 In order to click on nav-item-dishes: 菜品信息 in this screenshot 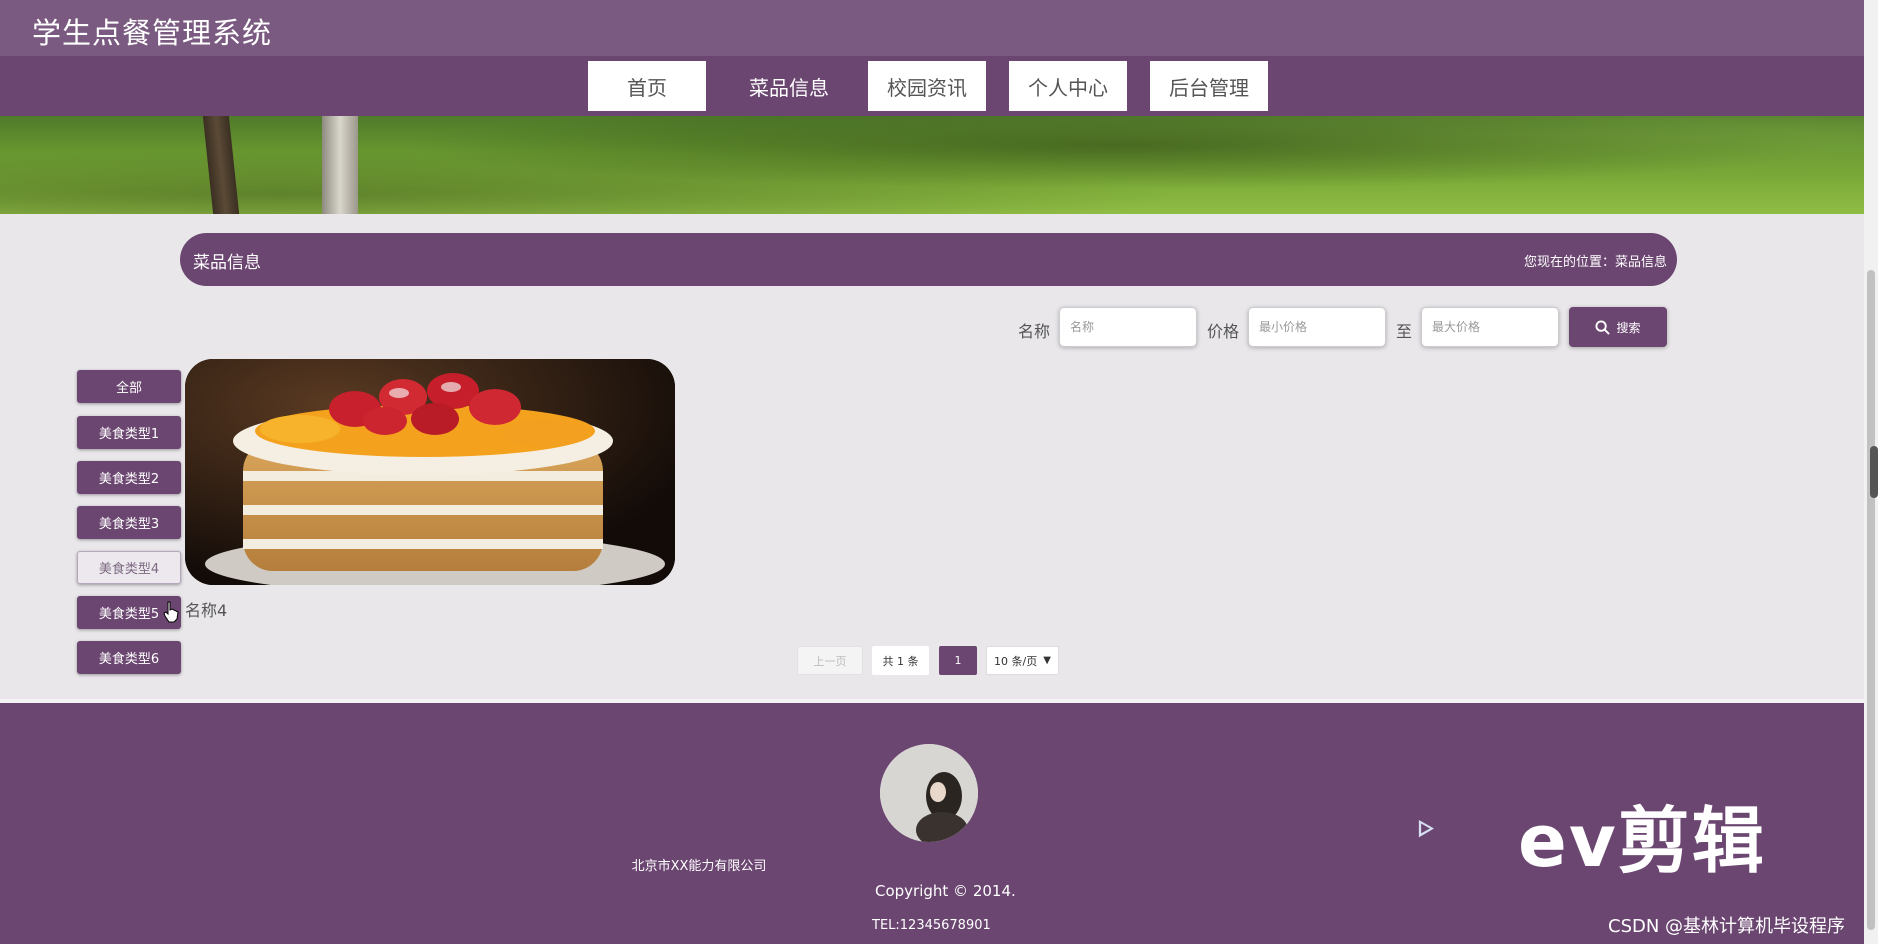, I will do `click(789, 86)`.